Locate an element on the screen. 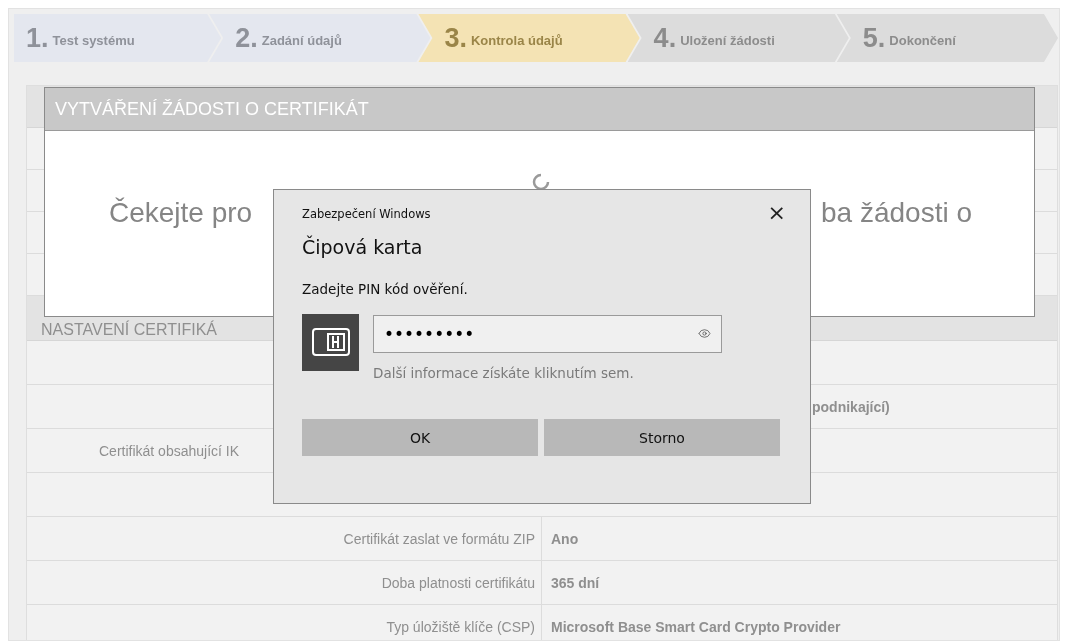 This screenshot has height=641, width=1068. dialog-heading: Čipová karta is located at coordinates (363, 247).